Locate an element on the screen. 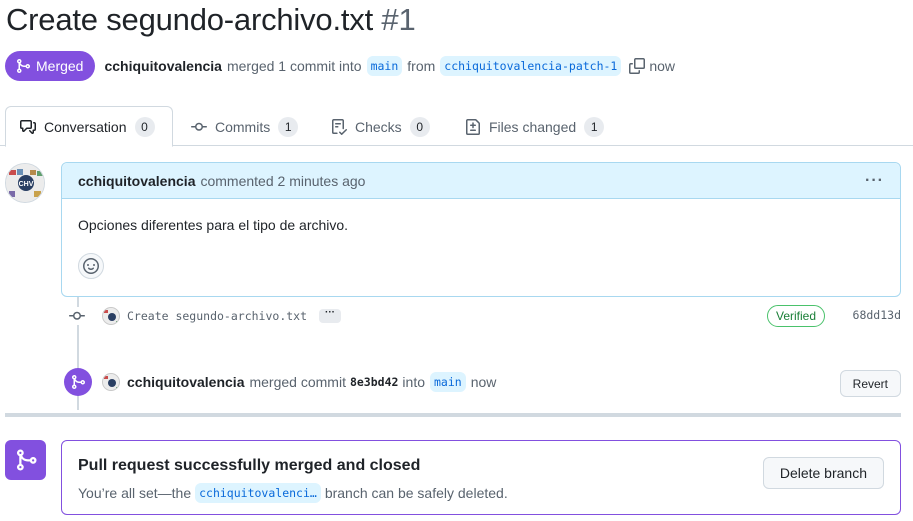  copy-icon is located at coordinates (637, 66).